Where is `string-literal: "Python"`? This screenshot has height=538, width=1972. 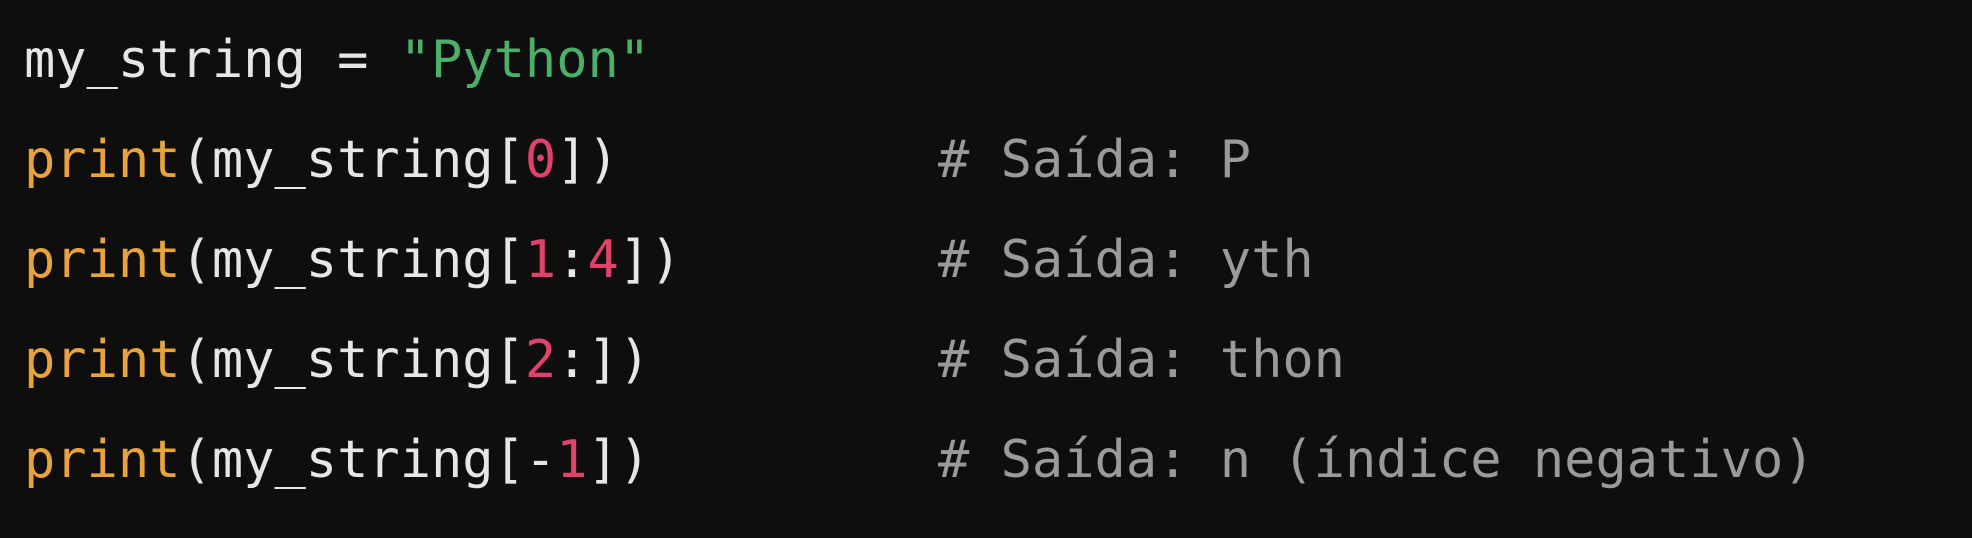 string-literal: "Python" is located at coordinates (525, 60).